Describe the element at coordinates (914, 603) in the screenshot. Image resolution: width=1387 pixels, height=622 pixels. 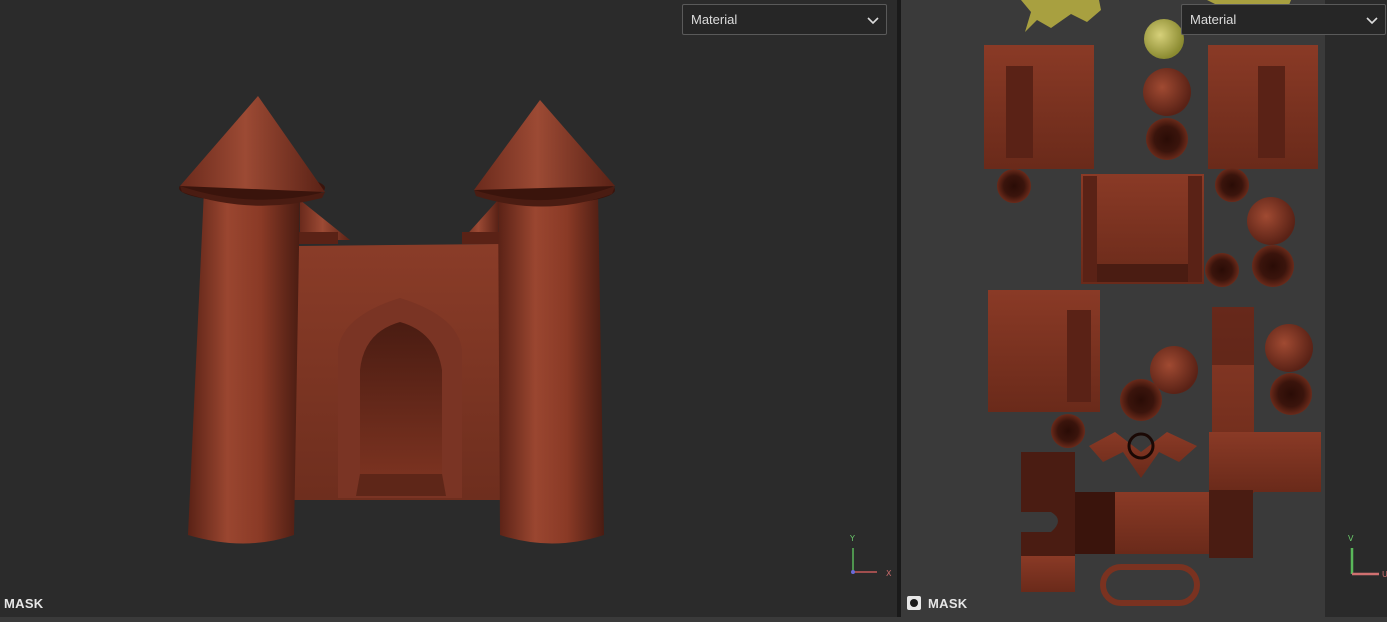
I see `mask-icon` at that location.